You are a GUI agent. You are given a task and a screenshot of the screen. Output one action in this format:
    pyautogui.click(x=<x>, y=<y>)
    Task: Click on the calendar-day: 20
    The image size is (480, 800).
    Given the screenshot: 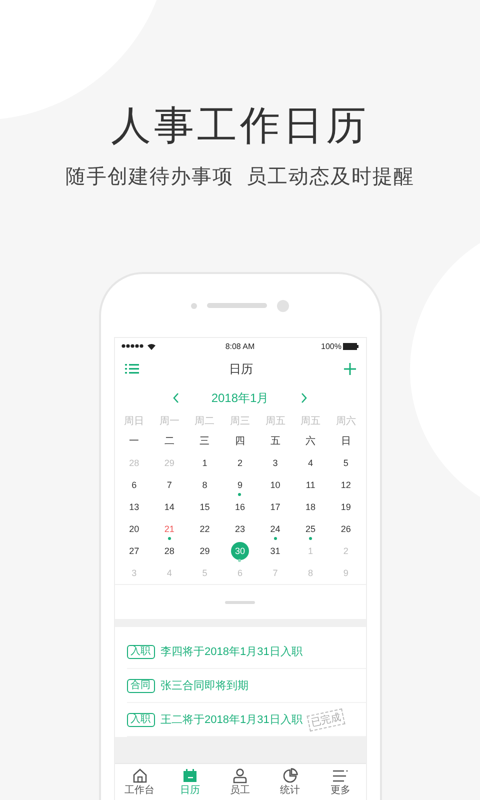 What is the action you would take?
    pyautogui.click(x=134, y=529)
    